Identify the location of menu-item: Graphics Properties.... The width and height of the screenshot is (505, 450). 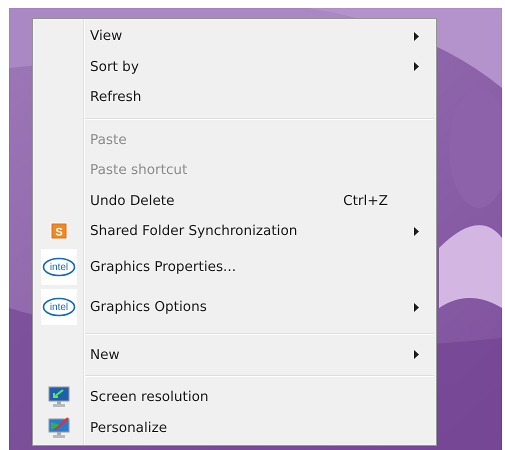
(248, 266).